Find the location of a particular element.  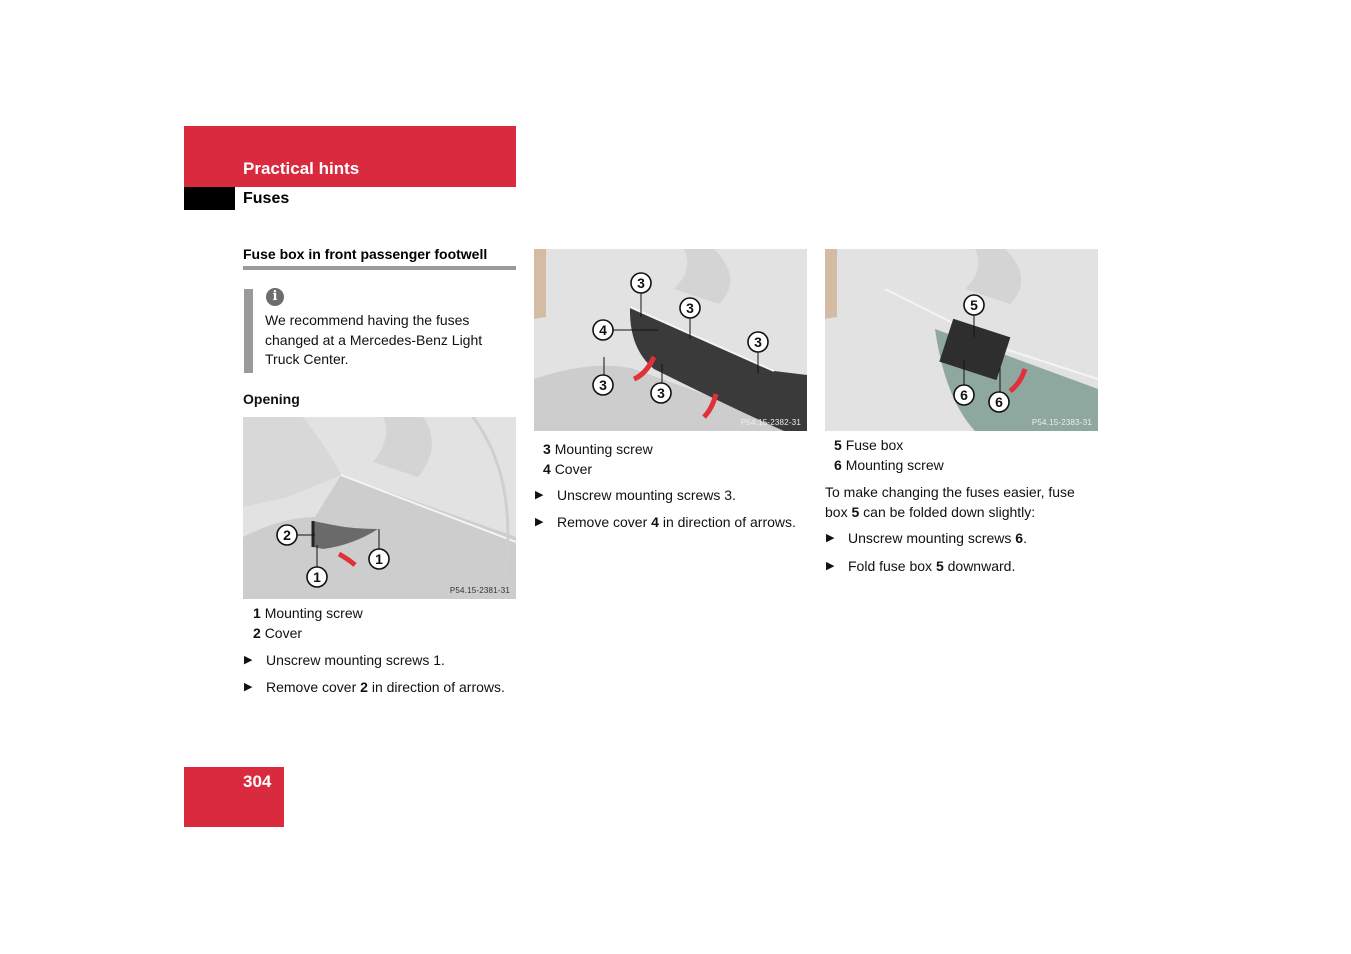

opening-heading: Opening is located at coordinates (271, 399).